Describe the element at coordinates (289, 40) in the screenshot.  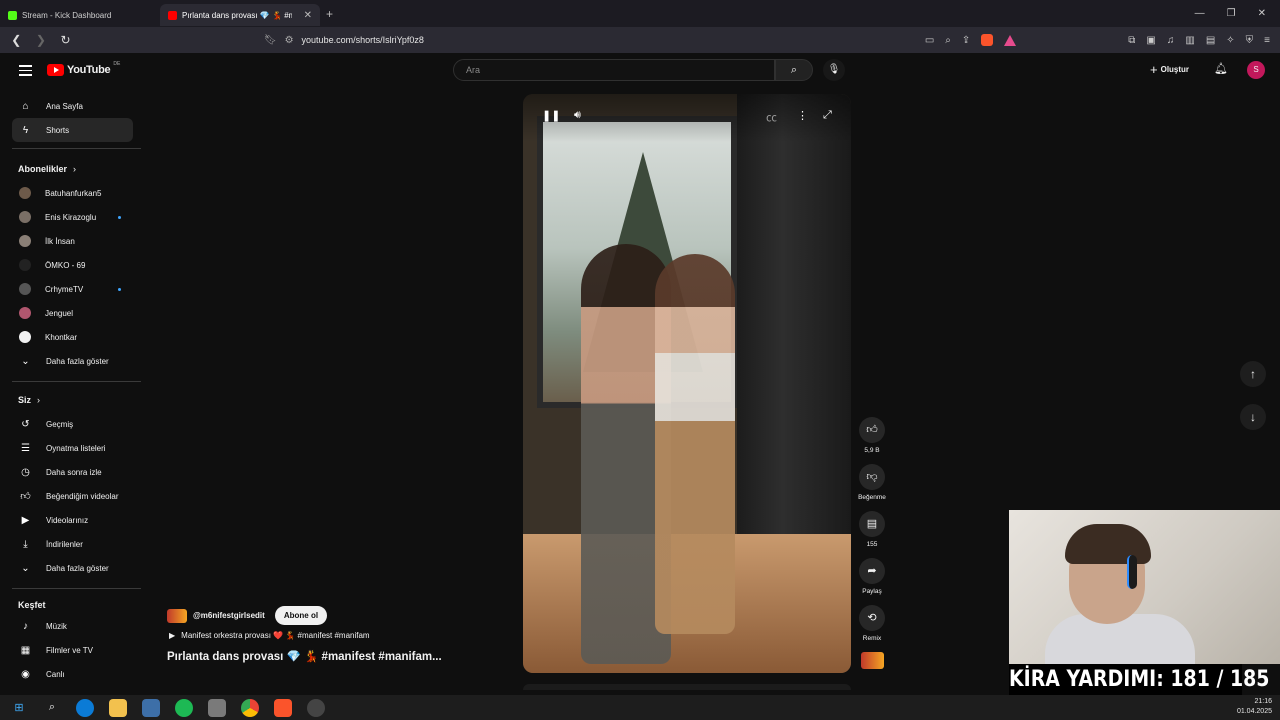
I see `site-info-icon: ⚙︎` at that location.